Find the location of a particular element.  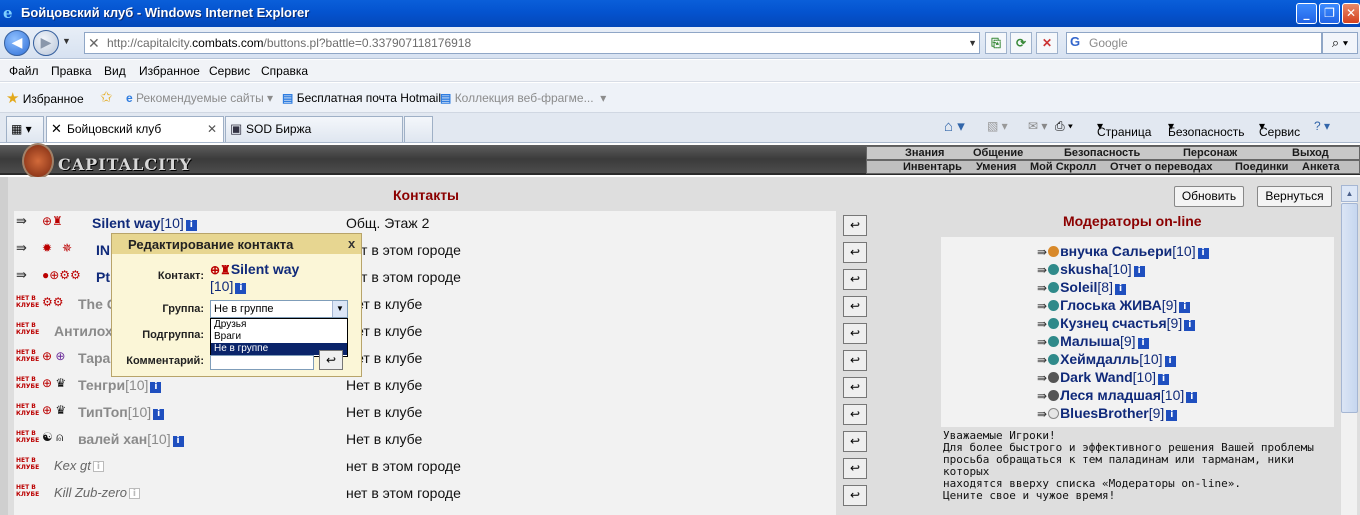

menu-exit: Выход is located at coordinates (1310, 153).